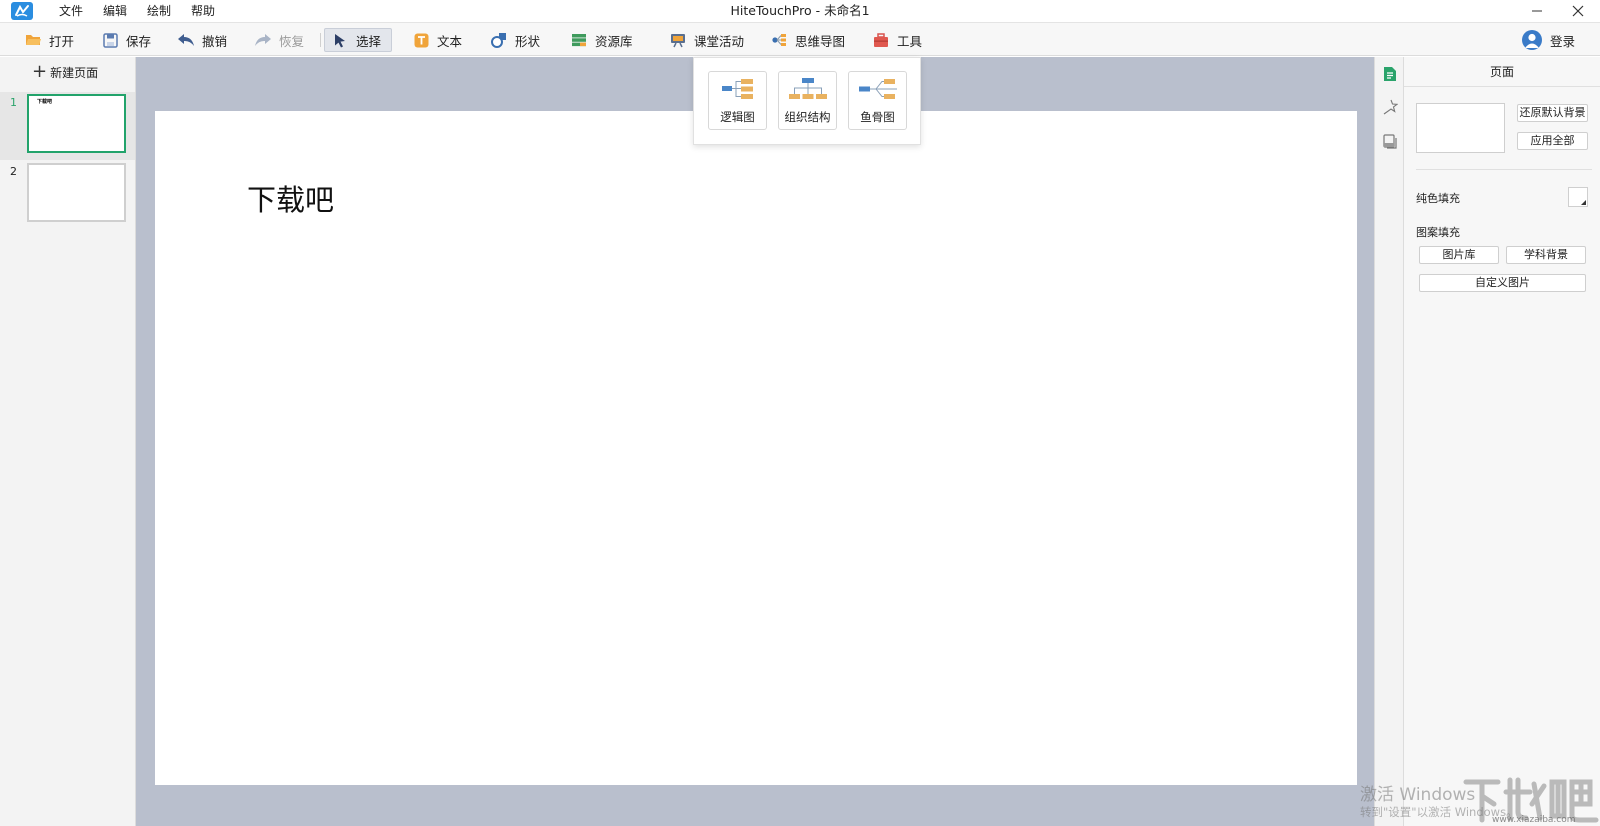  Describe the element at coordinates (139, 41) in the screenshot. I see `save-label: 保存` at that location.